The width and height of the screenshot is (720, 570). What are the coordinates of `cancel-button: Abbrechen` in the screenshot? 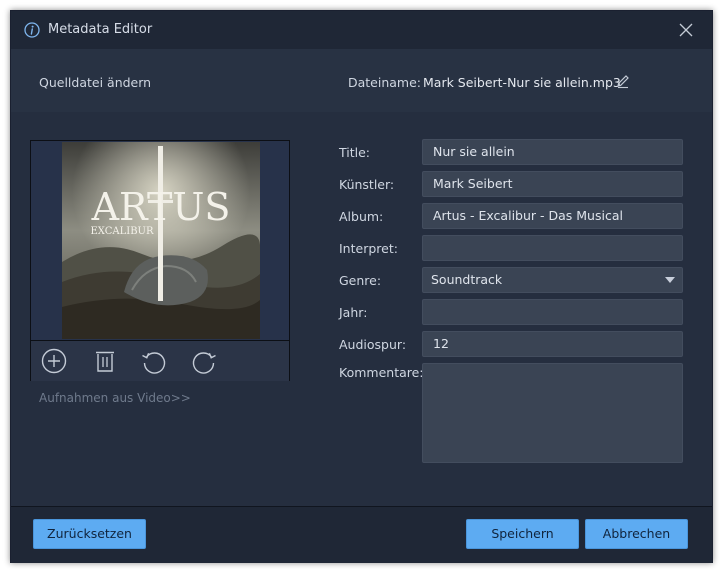 It's located at (636, 534).